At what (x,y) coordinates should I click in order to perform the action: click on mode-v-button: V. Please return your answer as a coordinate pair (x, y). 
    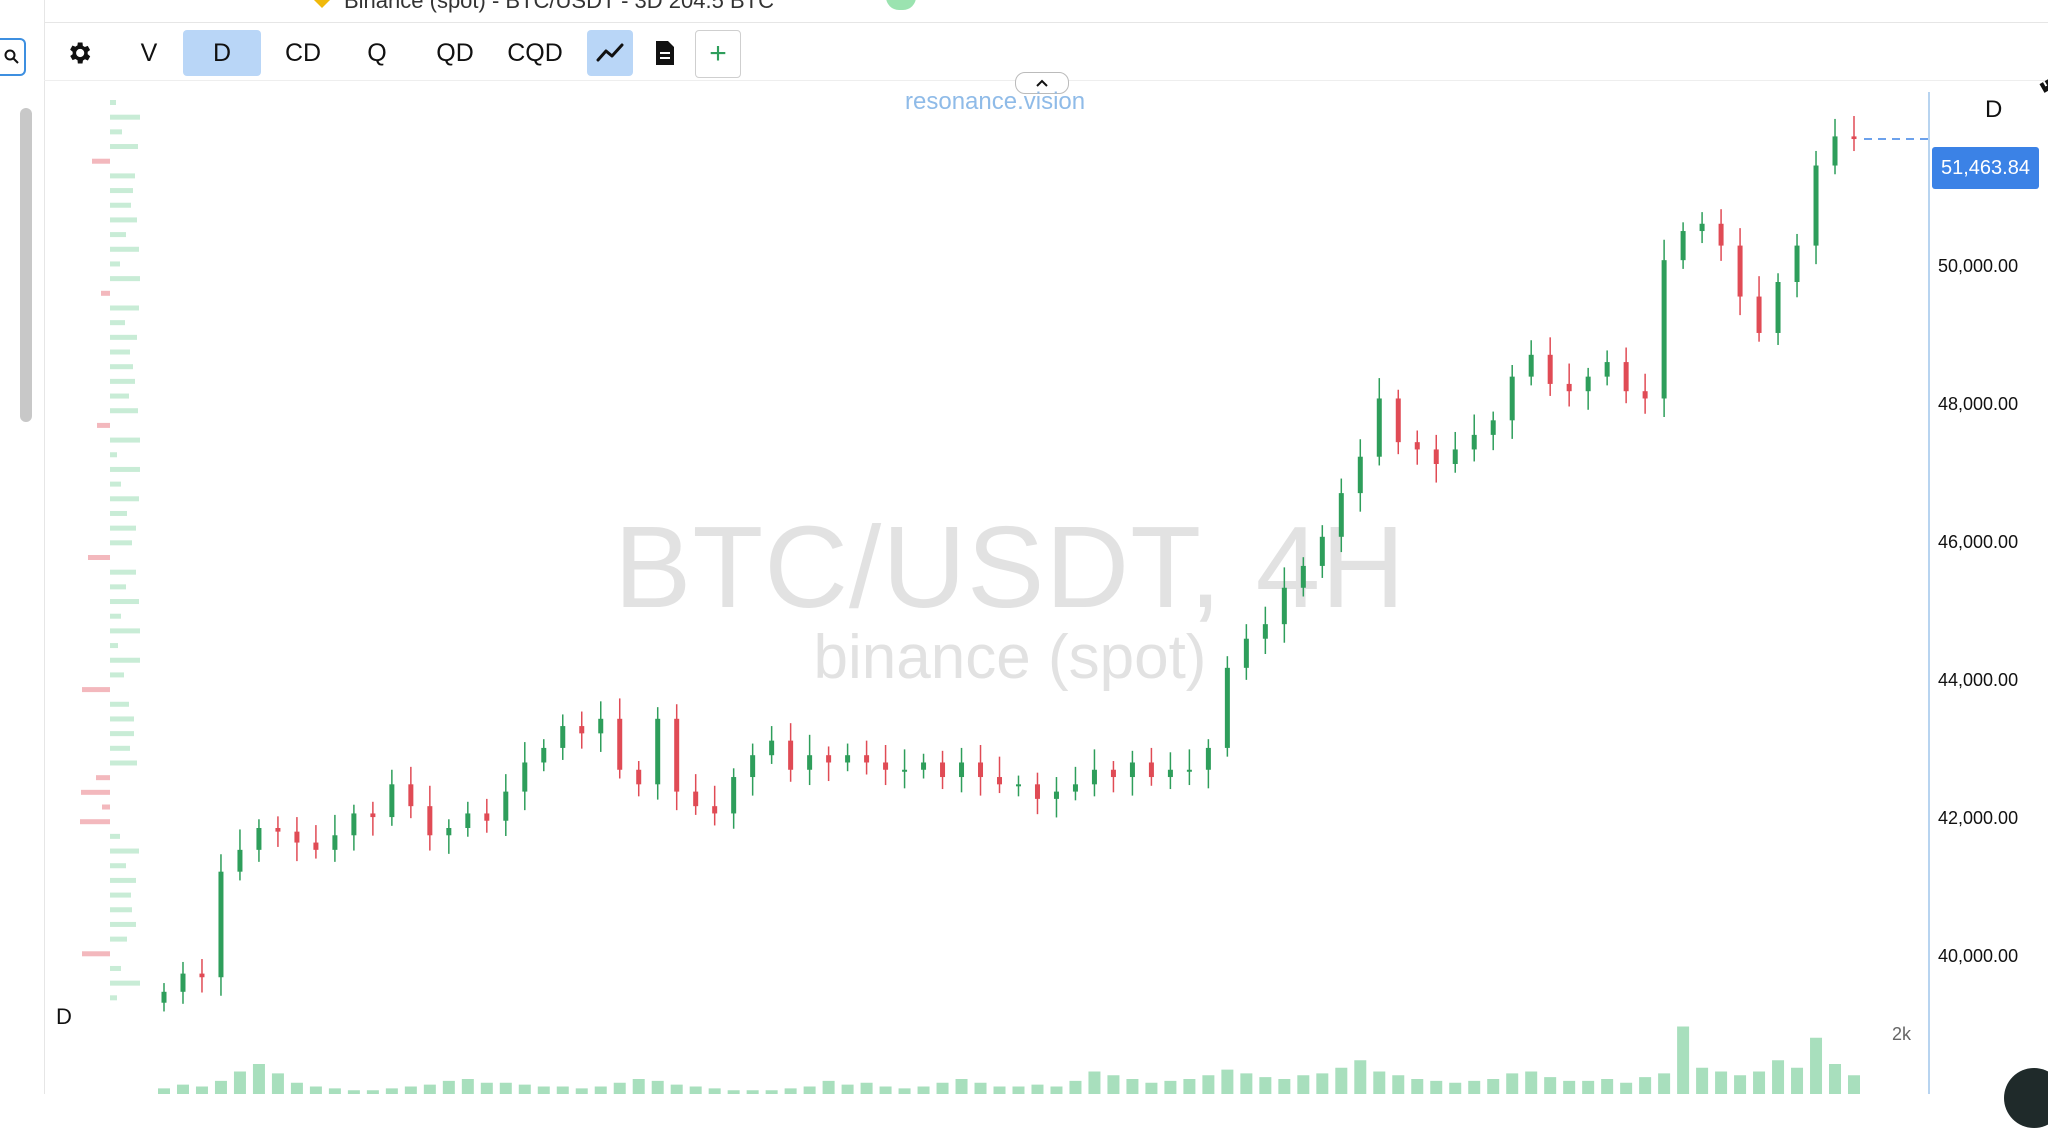
    Looking at the image, I should click on (149, 53).